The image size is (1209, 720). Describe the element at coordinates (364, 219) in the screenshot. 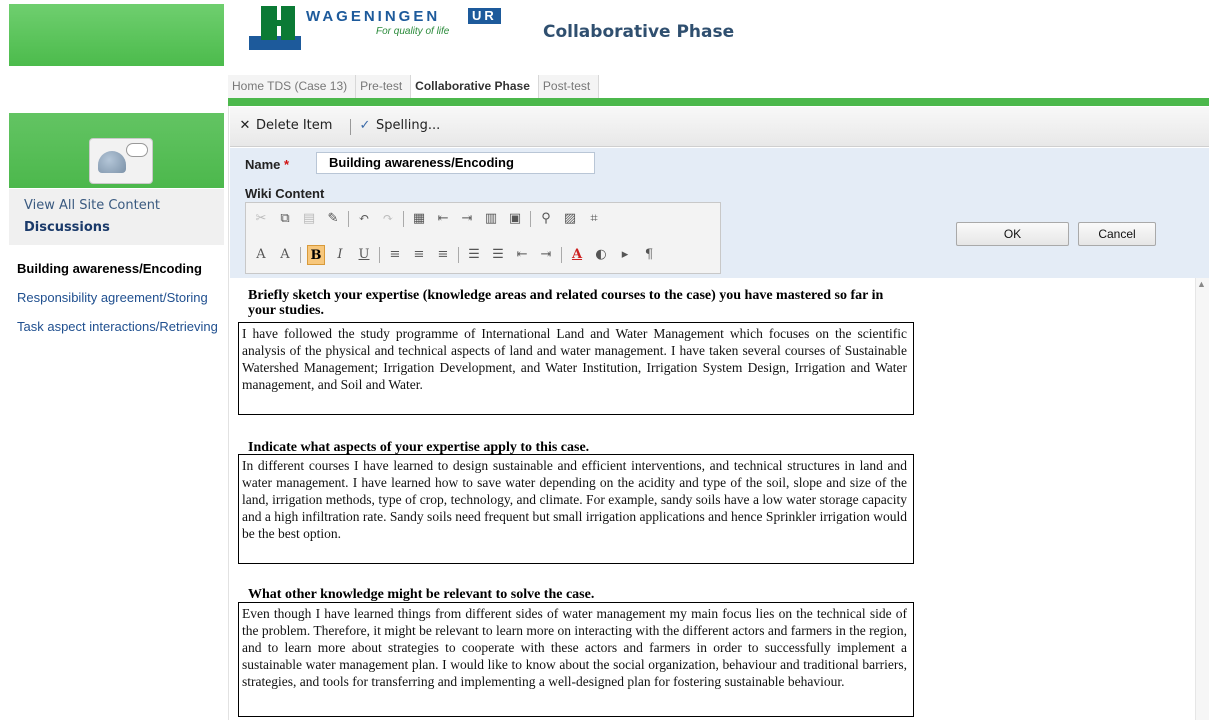

I see `undo-icon: ↶` at that location.